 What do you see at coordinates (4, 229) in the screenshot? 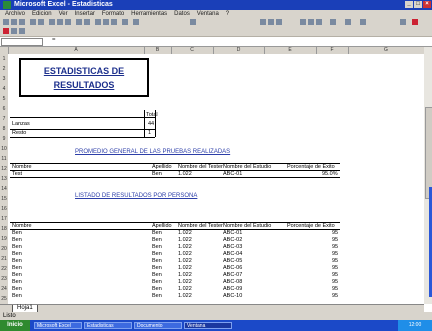
I see `row-header: 18` at bounding box center [4, 229].